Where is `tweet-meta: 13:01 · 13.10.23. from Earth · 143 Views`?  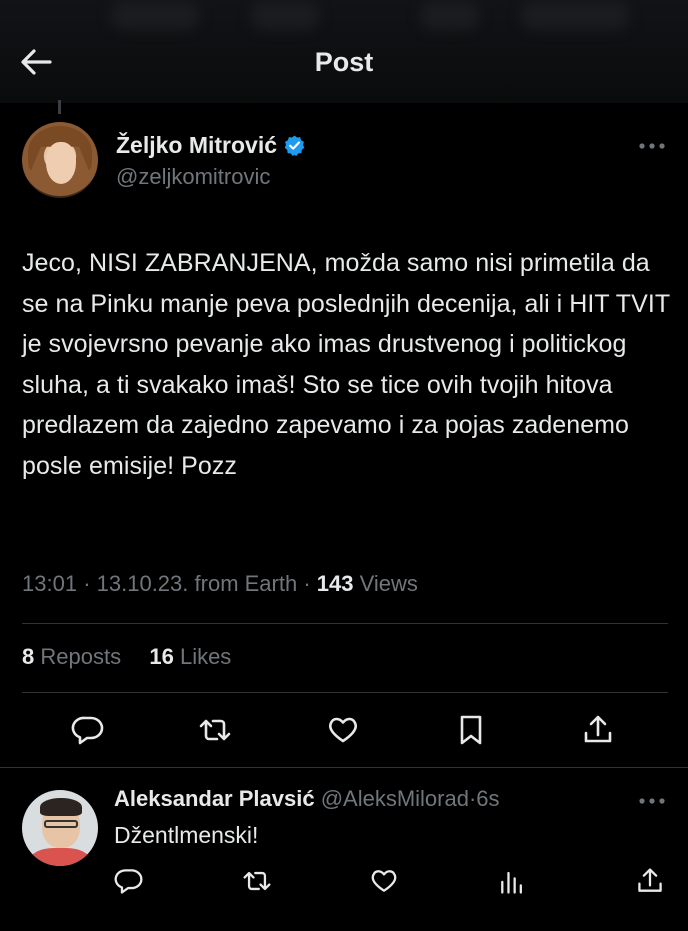 tweet-meta: 13:01 · 13.10.23. from Earth · 143 Views is located at coordinates (220, 583).